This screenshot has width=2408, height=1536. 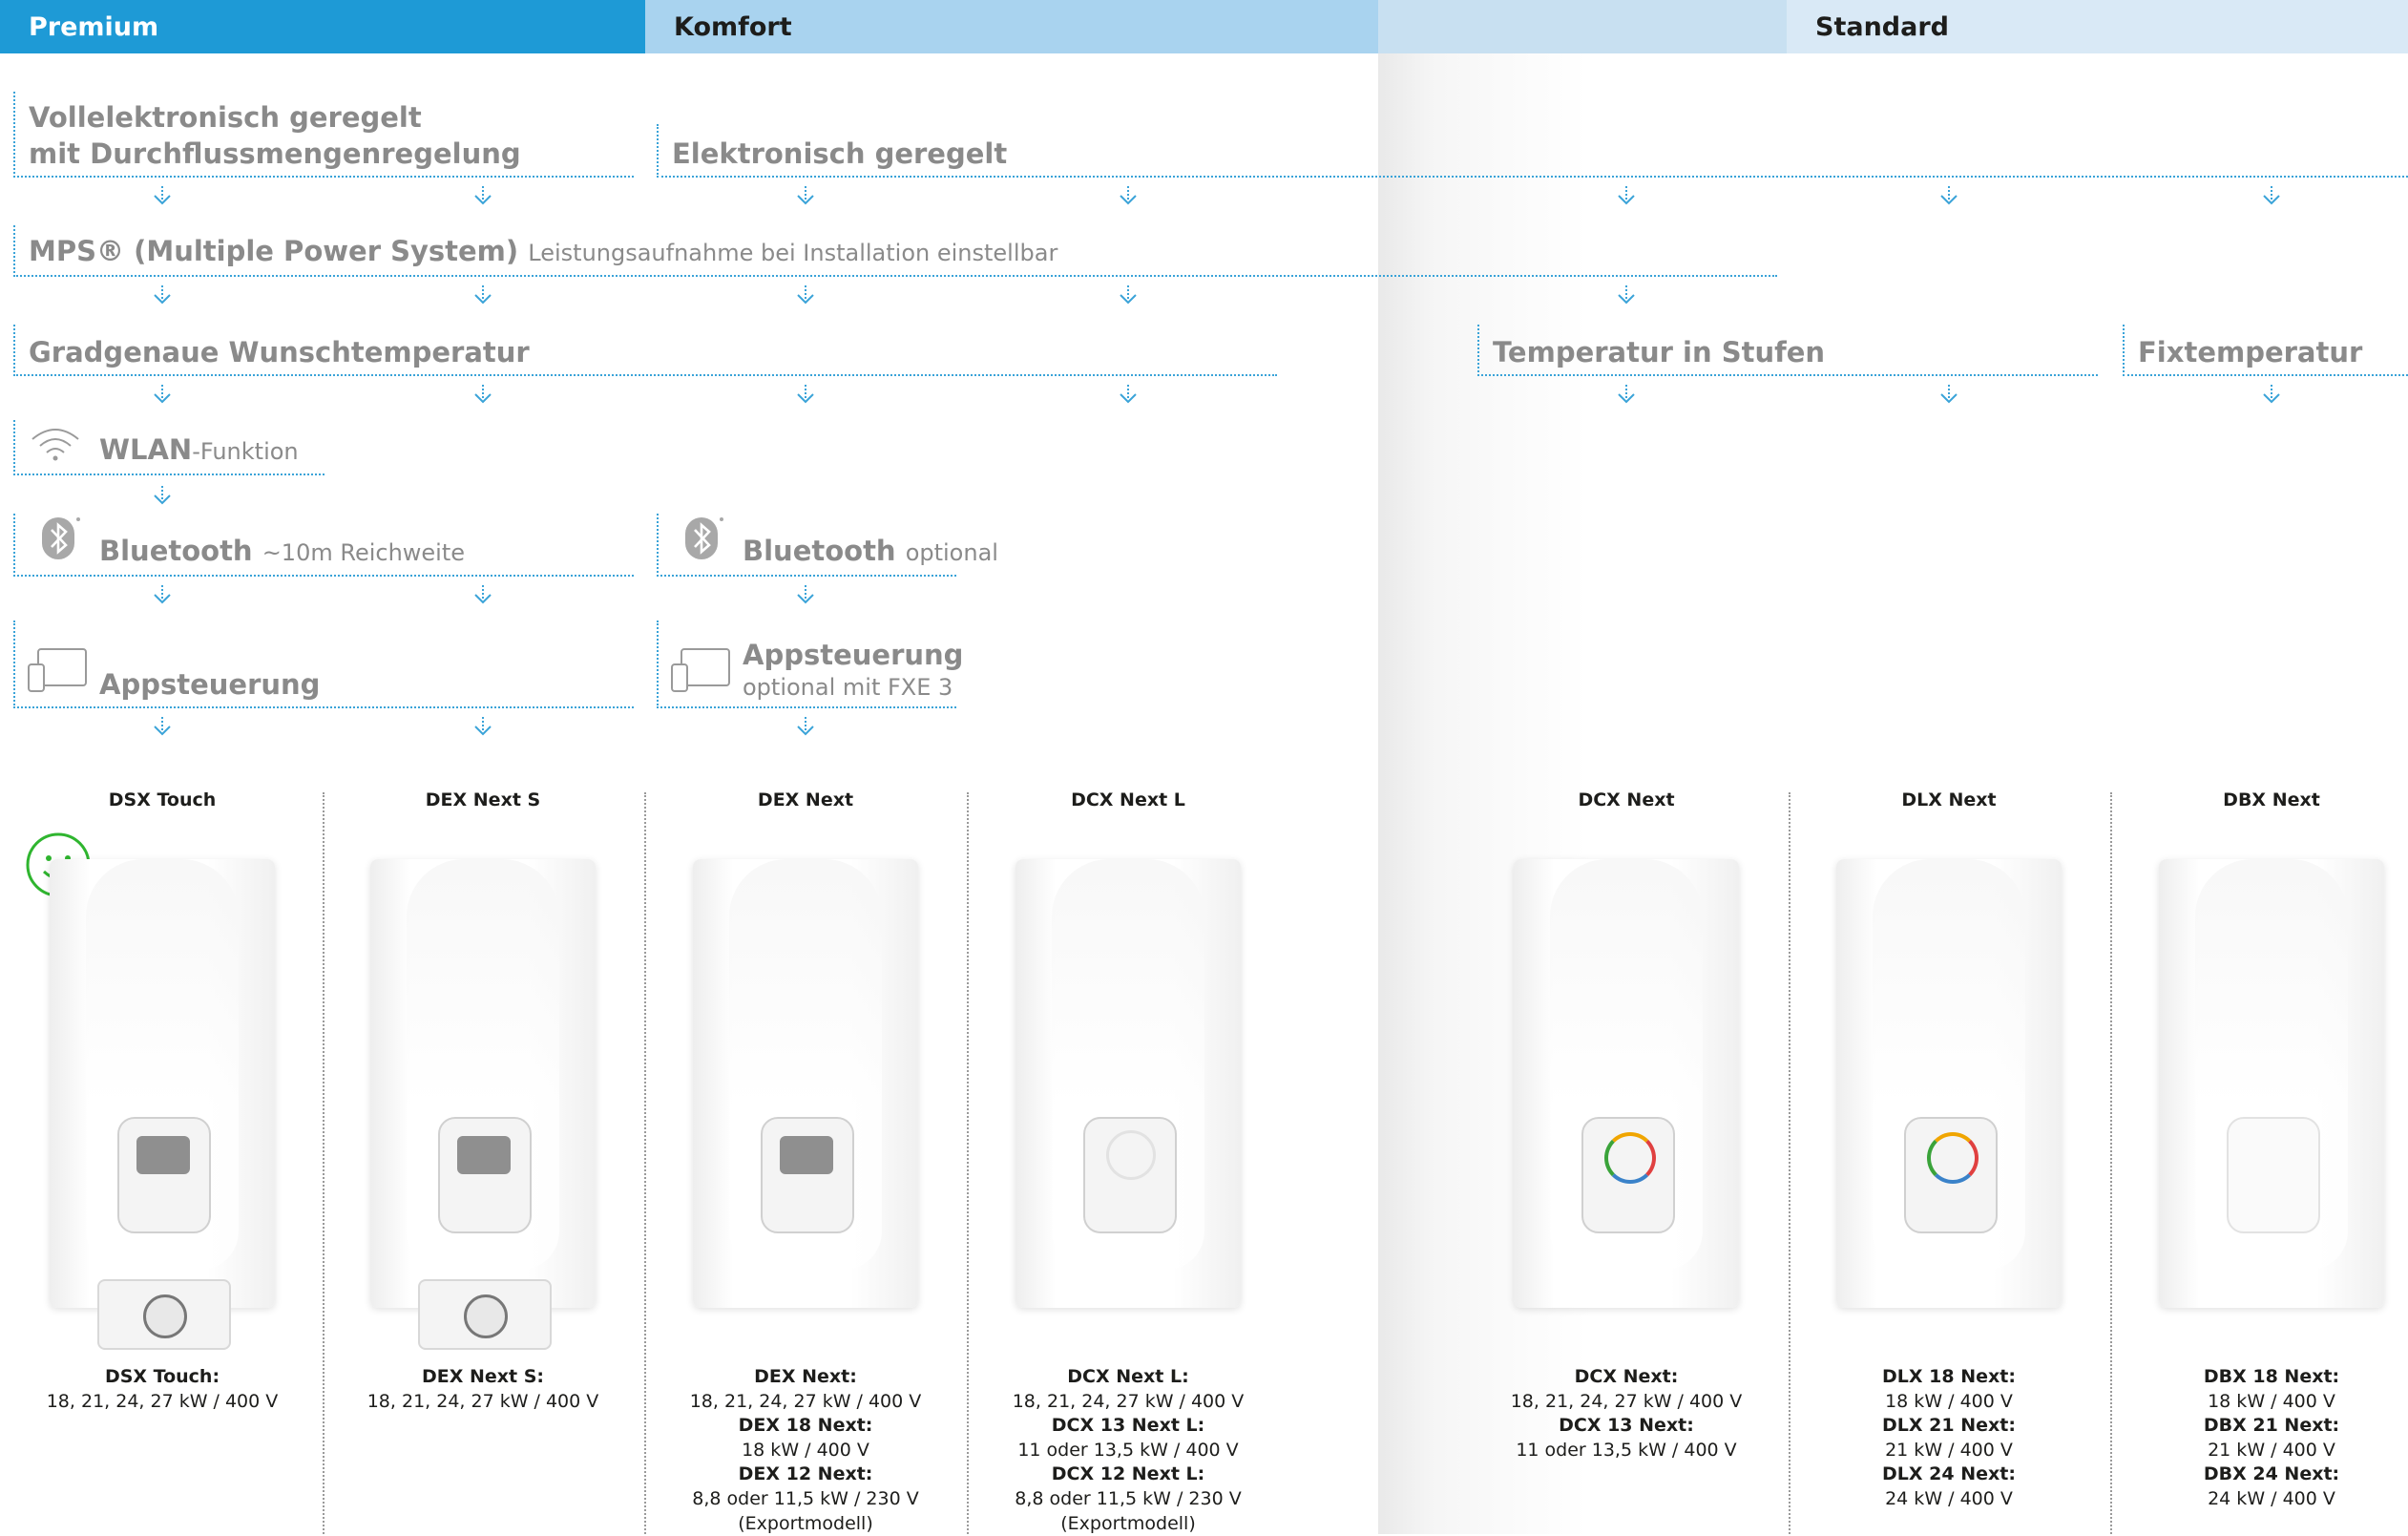 I want to click on category-standard: Standard, so click(x=2097, y=26).